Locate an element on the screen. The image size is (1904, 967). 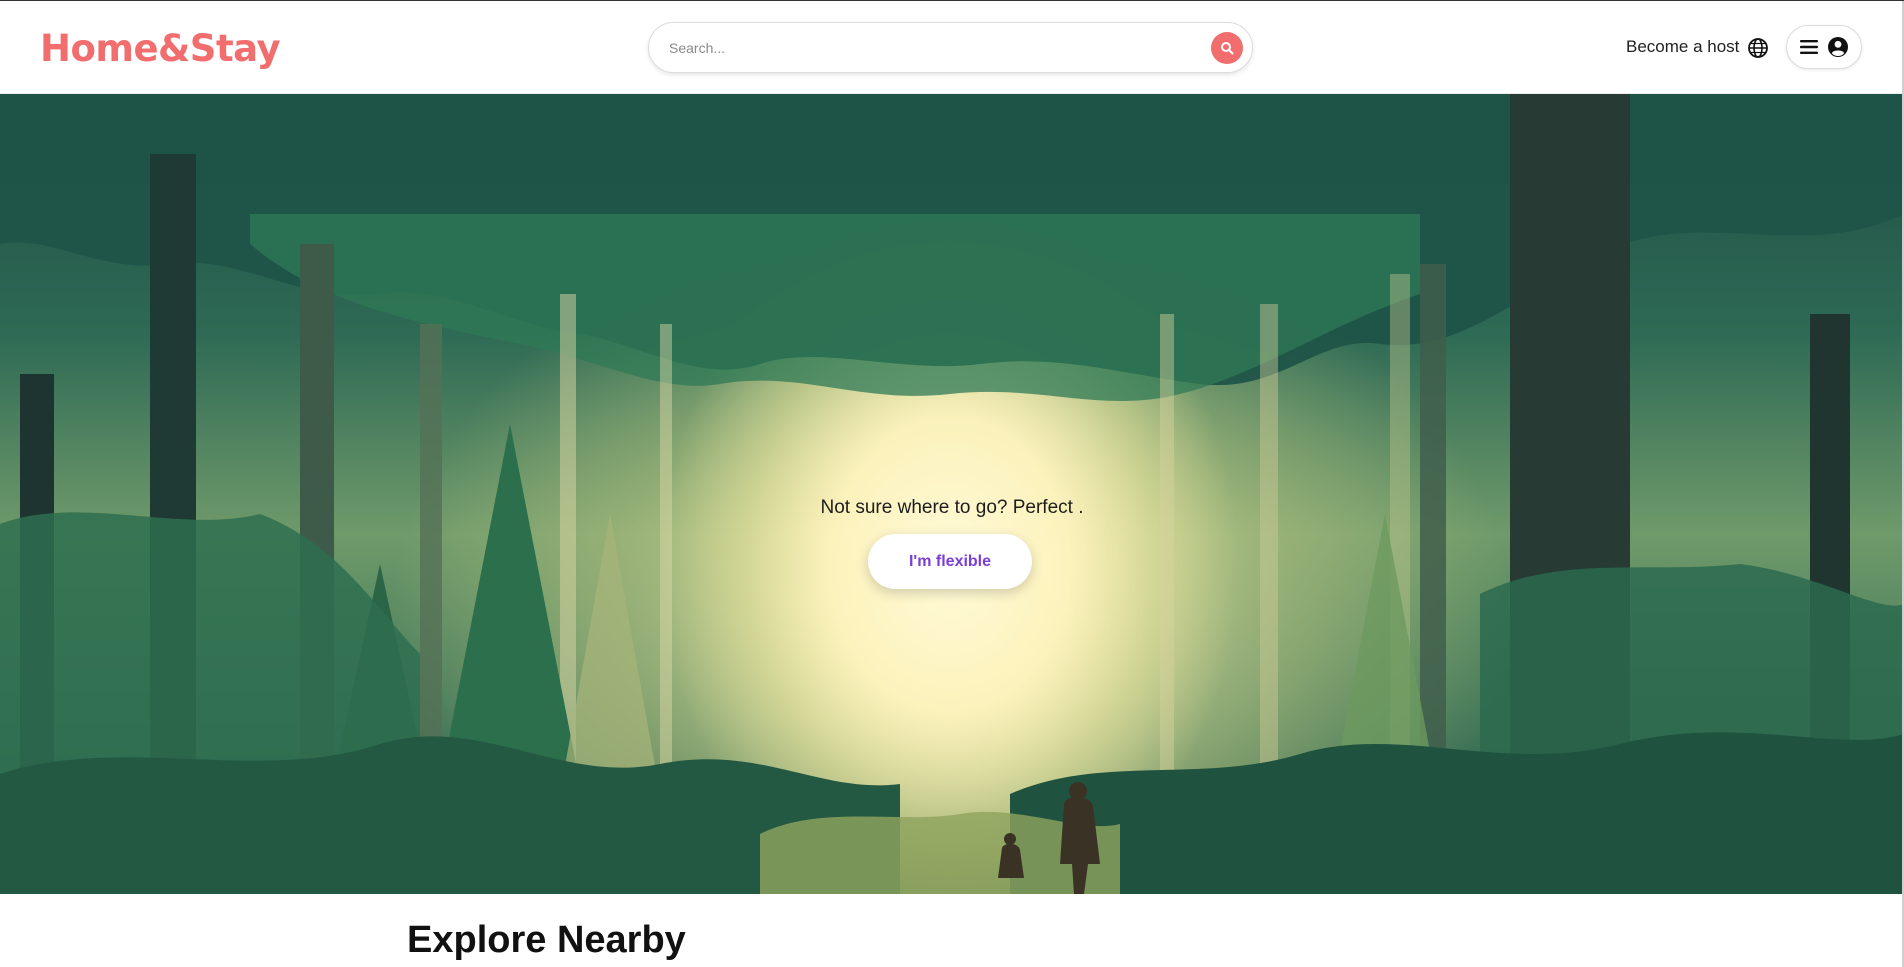
user-avatar-icon is located at coordinates (1837, 47).